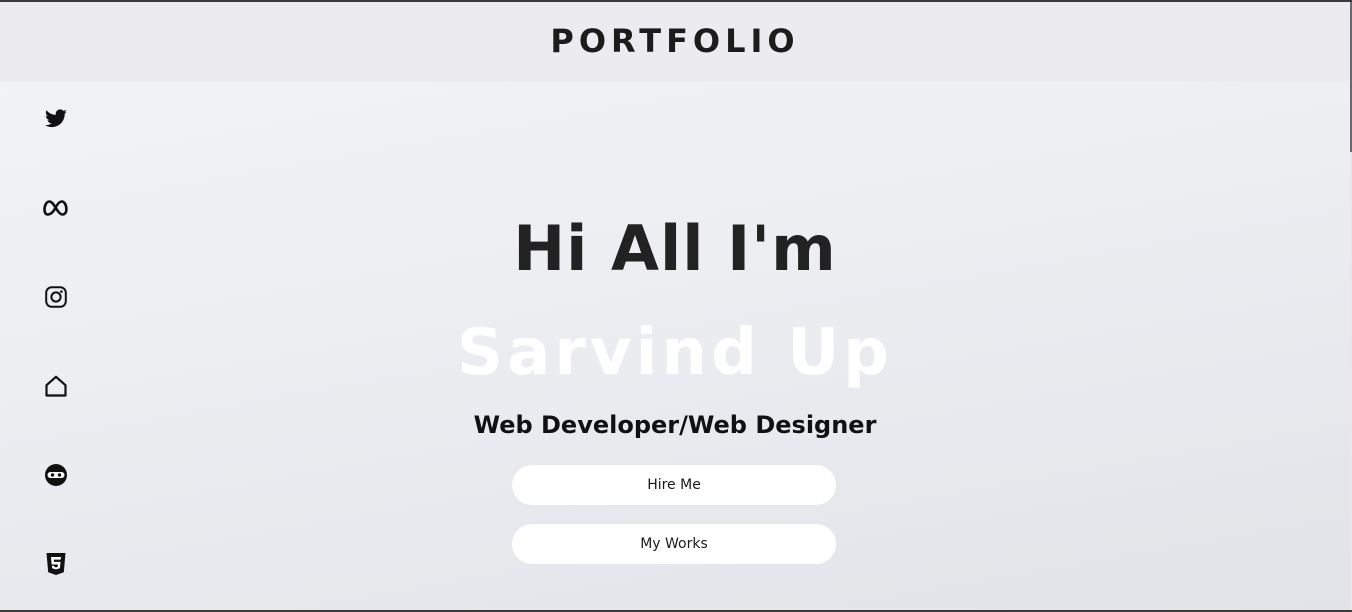  I want to click on site-brand: PORTFOLIO, so click(674, 41).